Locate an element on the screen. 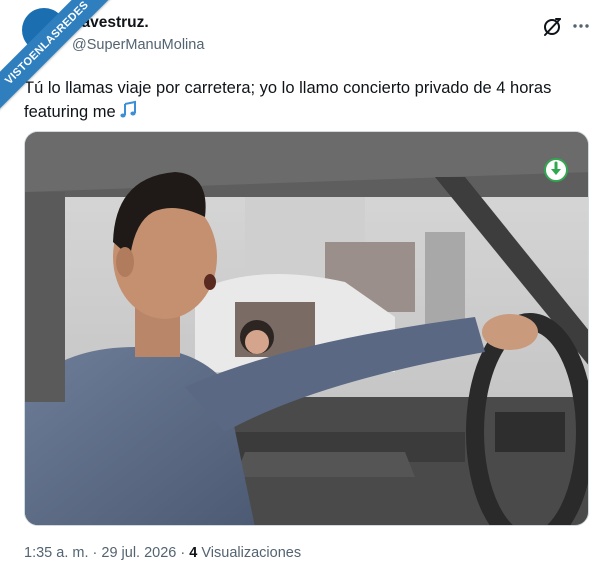 The width and height of the screenshot is (605, 578). tweet-time: 1:35 a. m. is located at coordinates (56, 553).